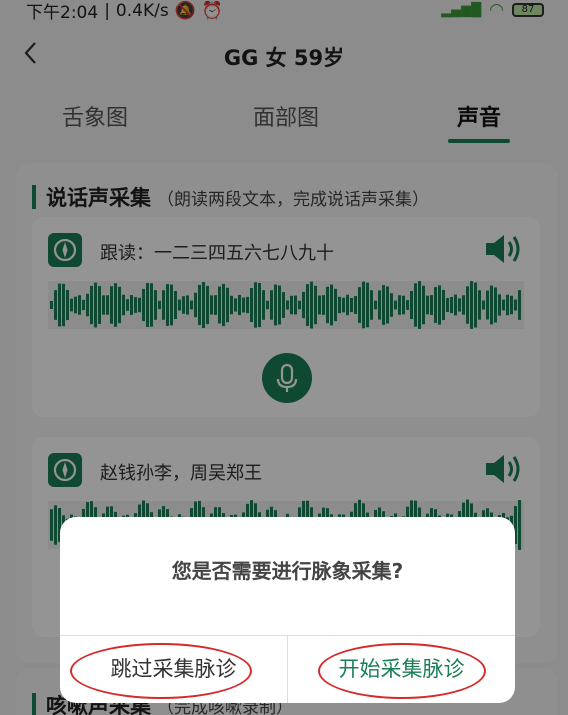 The height and width of the screenshot is (715, 568). I want to click on start-pulse-button: 开始采集脉诊, so click(401, 669).